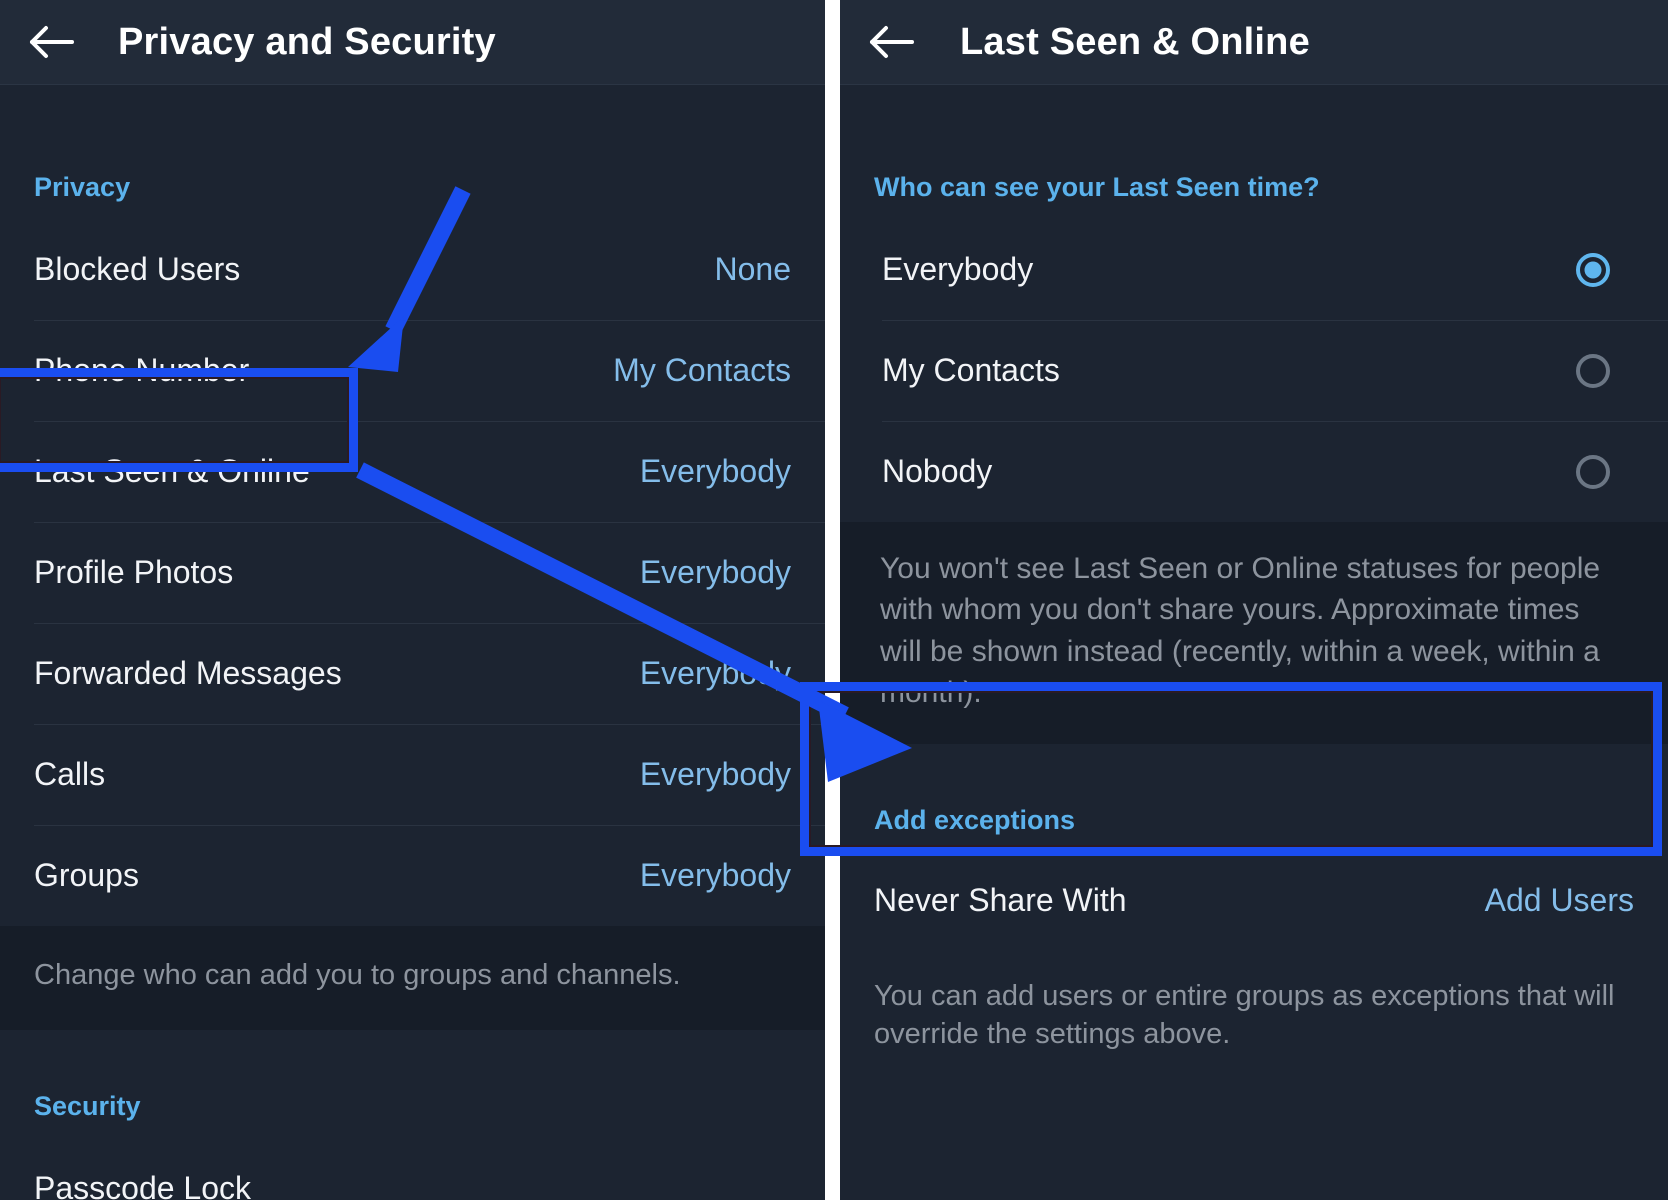 Image resolution: width=1668 pixels, height=1200 pixels. Describe the element at coordinates (412, 875) in the screenshot. I see `row-groups: Groups Everybody` at that location.